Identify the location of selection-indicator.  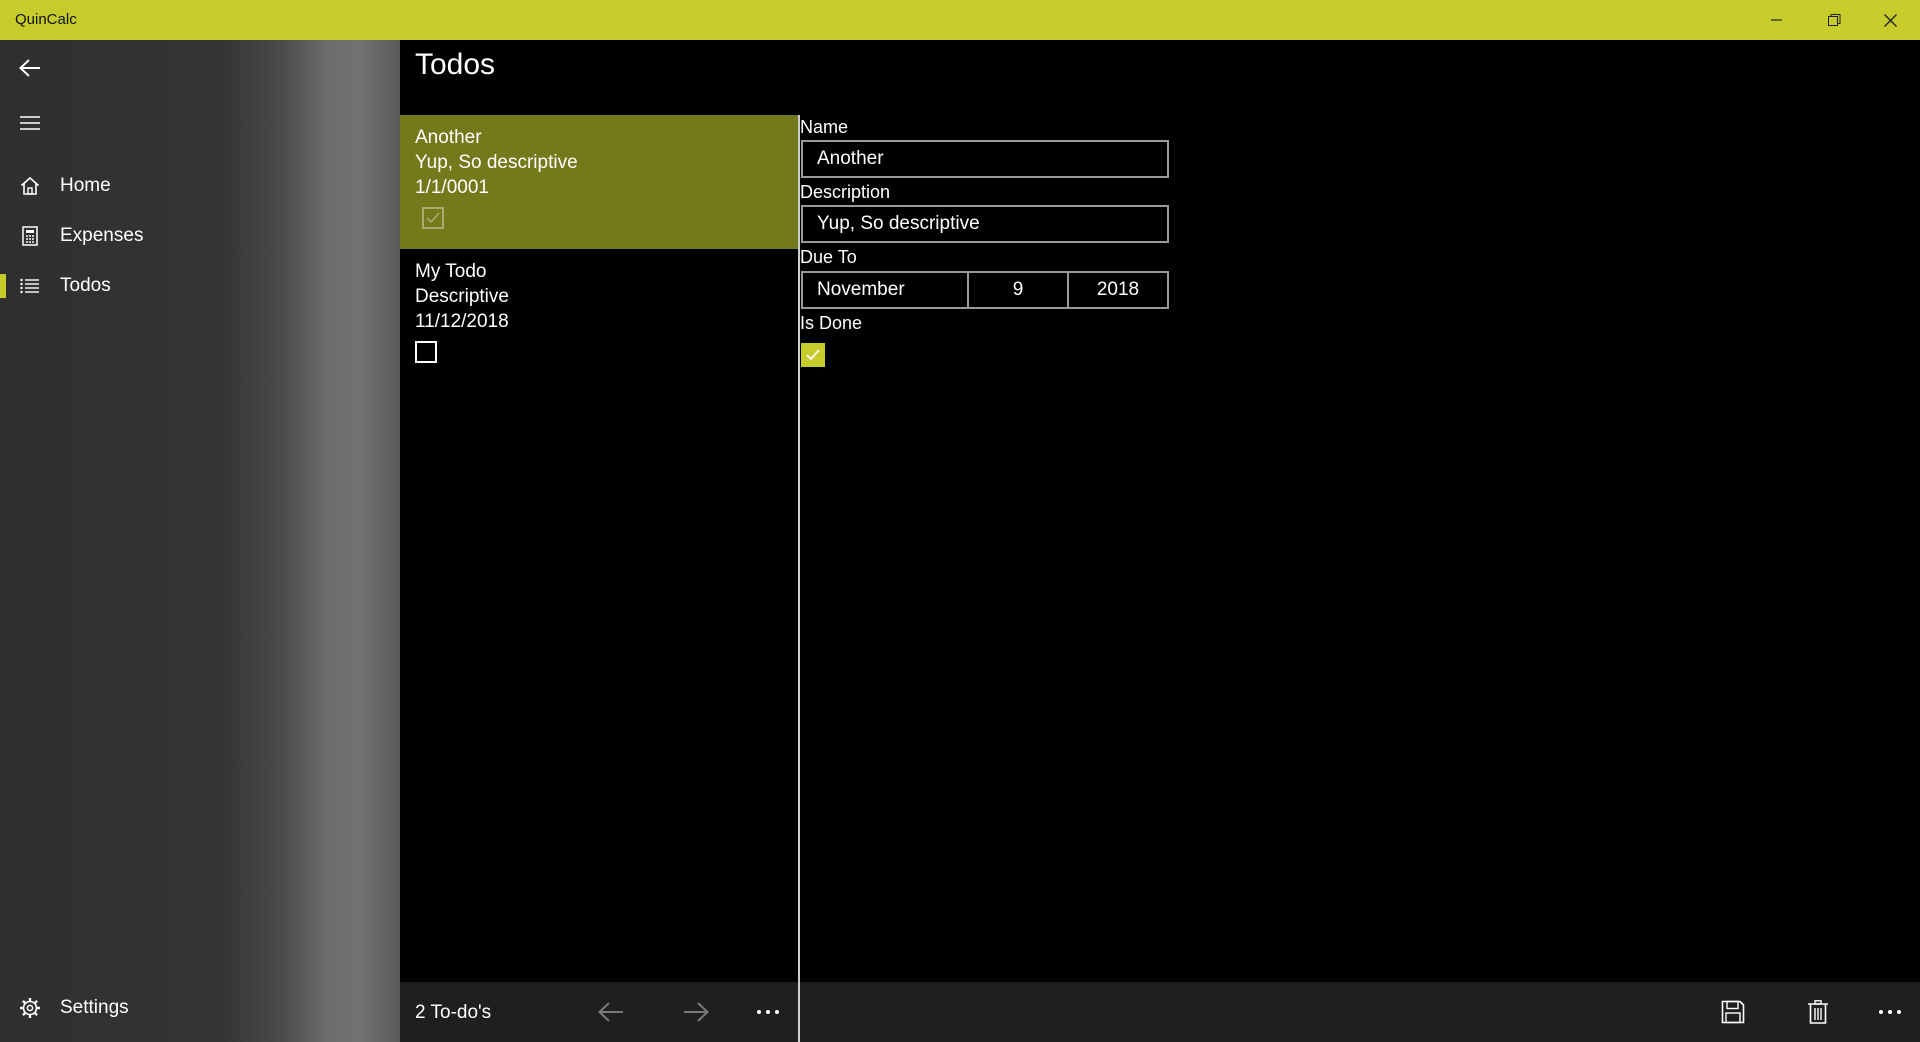
(3, 286).